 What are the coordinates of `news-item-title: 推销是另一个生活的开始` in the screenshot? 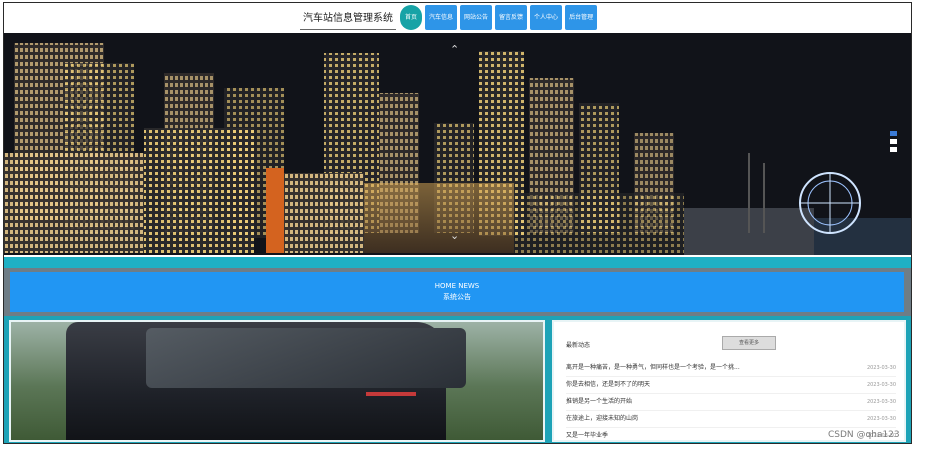 It's located at (599, 402).